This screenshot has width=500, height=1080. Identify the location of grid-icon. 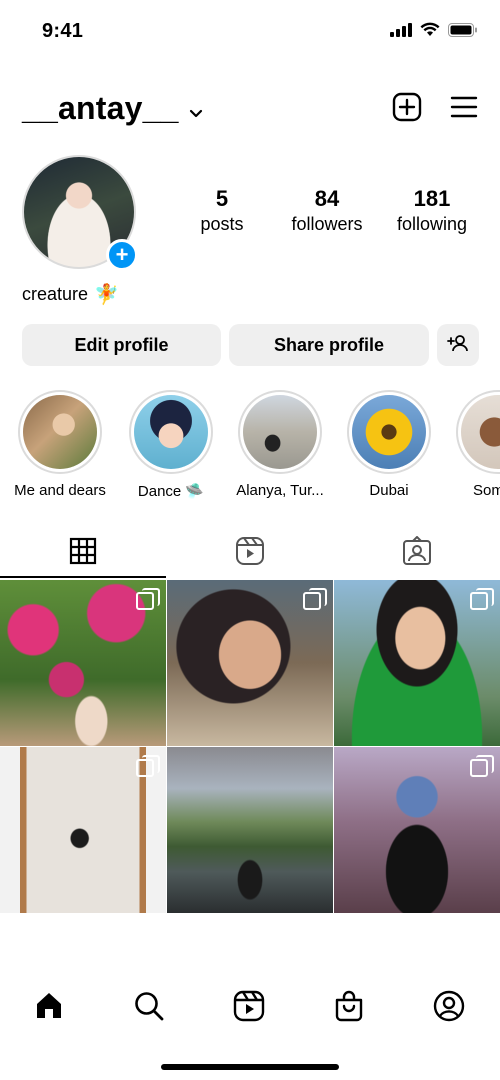
(83, 553).